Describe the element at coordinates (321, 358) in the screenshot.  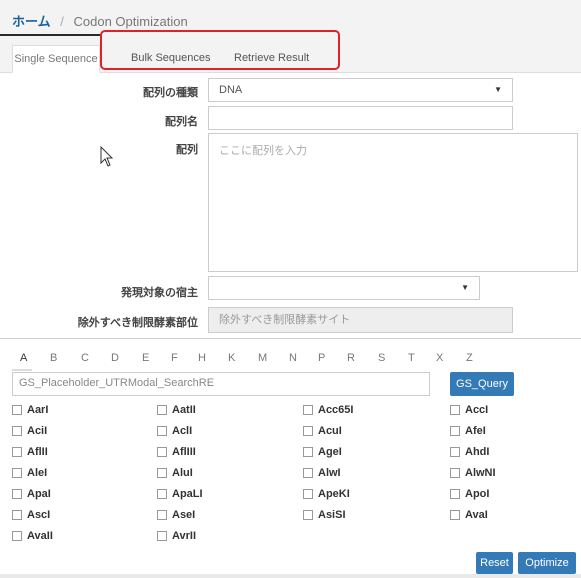
I see `alpha-tab-p: P` at that location.